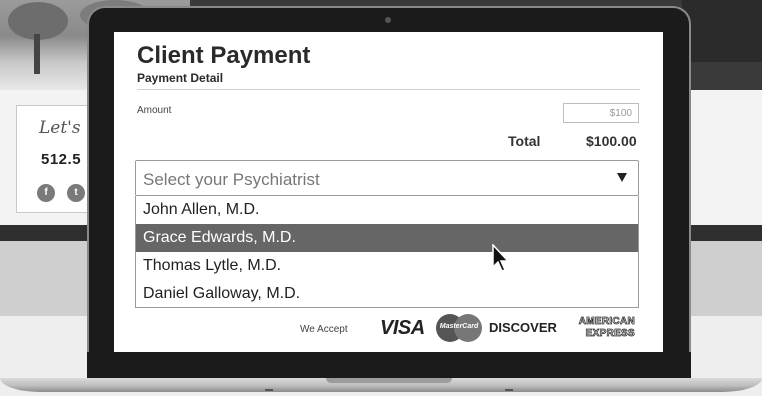  I want to click on facebook-icon: f, so click(46, 193).